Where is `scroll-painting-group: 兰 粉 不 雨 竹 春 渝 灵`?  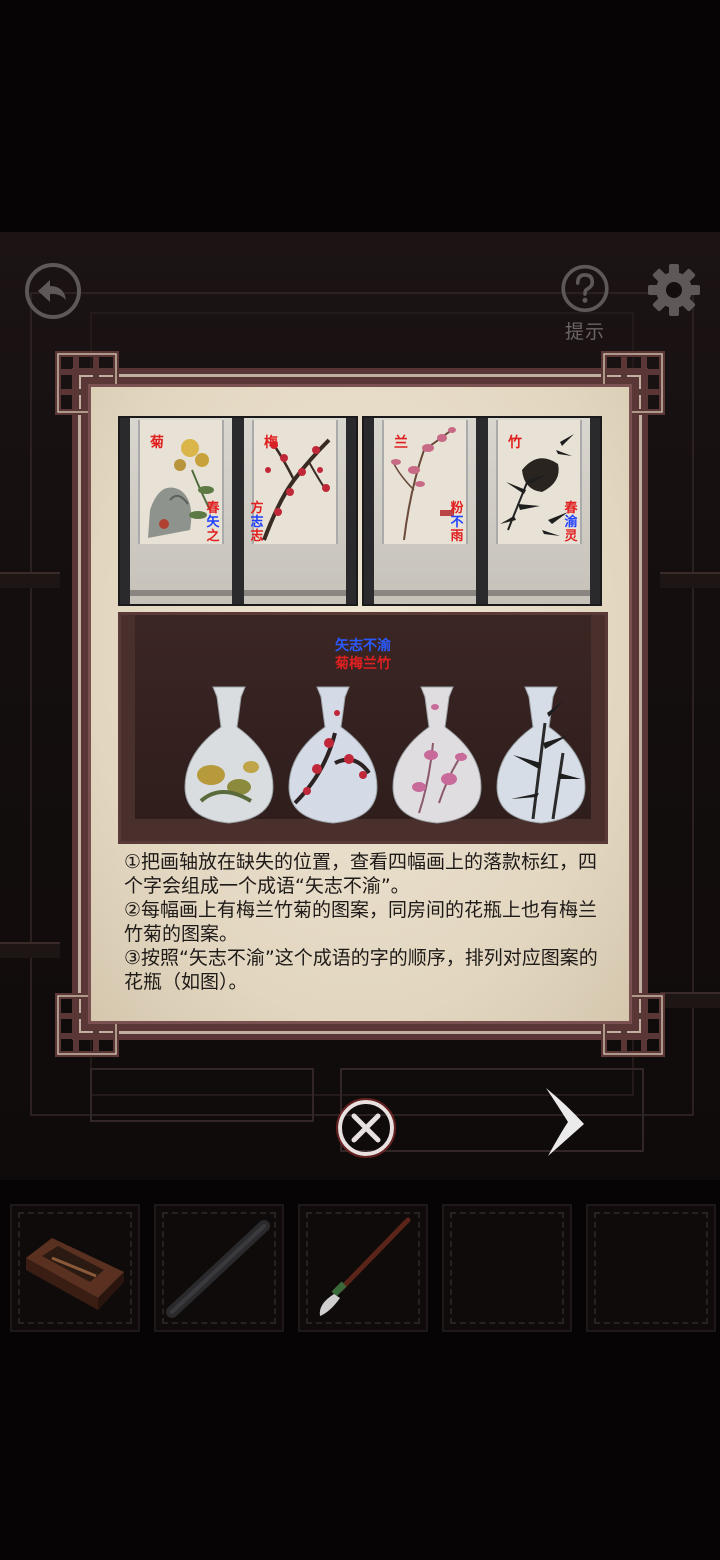 scroll-painting-group: 兰 粉 不 雨 竹 春 渝 灵 is located at coordinates (482, 511).